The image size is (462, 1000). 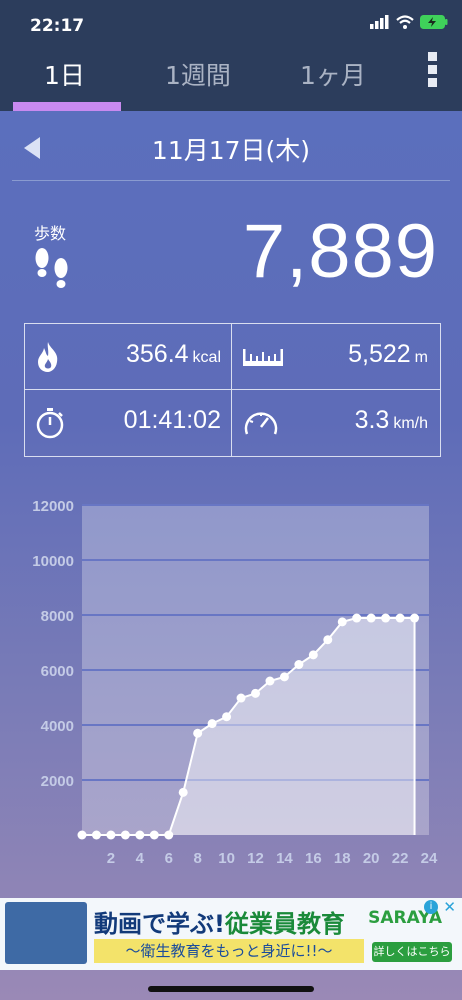 I want to click on y-tick-label: 8000, so click(x=57, y=616).